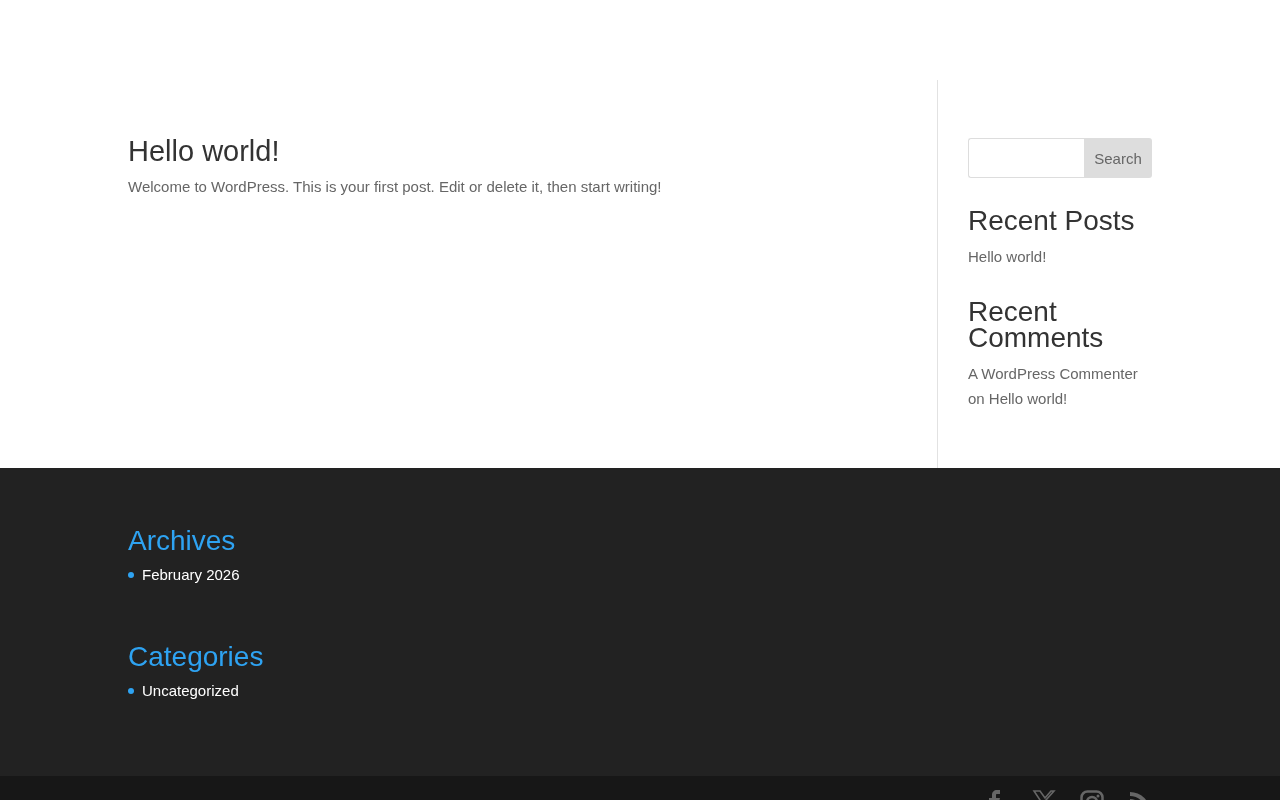 The height and width of the screenshot is (800, 1280). What do you see at coordinates (1053, 373) in the screenshot?
I see `author-link: A WordPress Commenter` at bounding box center [1053, 373].